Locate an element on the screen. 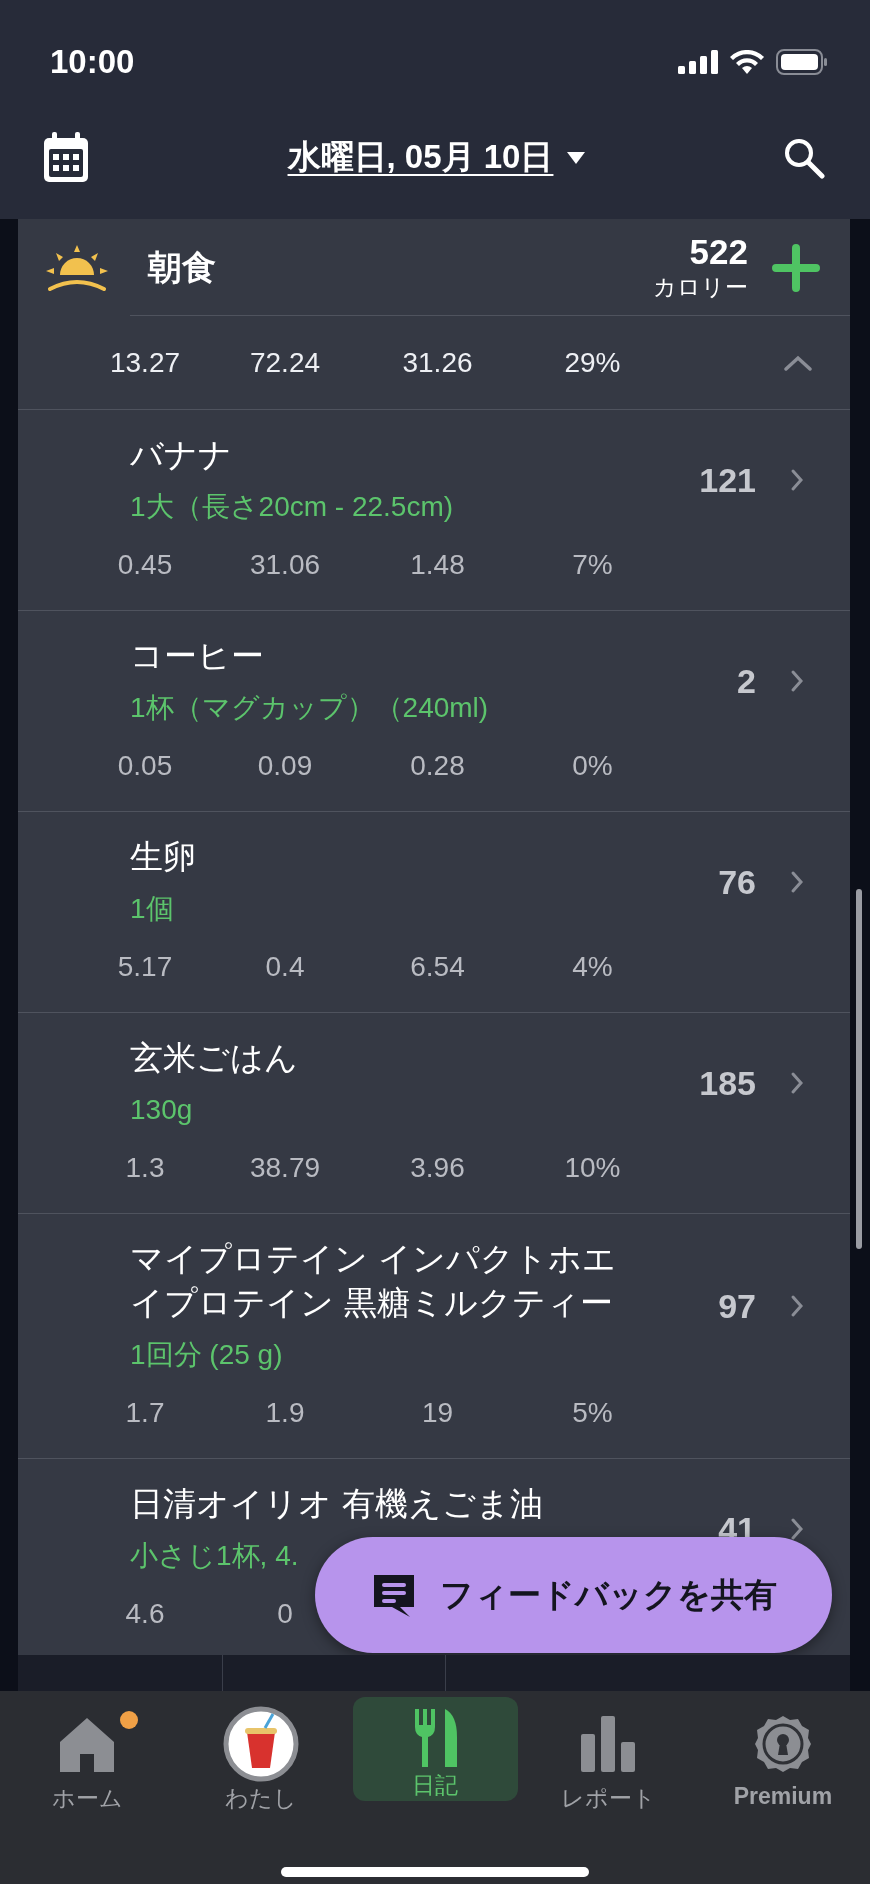 The width and height of the screenshot is (870, 1884). food-entry: コーヒー 1杯（マグカップ）（240ml) 2 0.05 0.09 0.28 0% is located at coordinates (434, 711).